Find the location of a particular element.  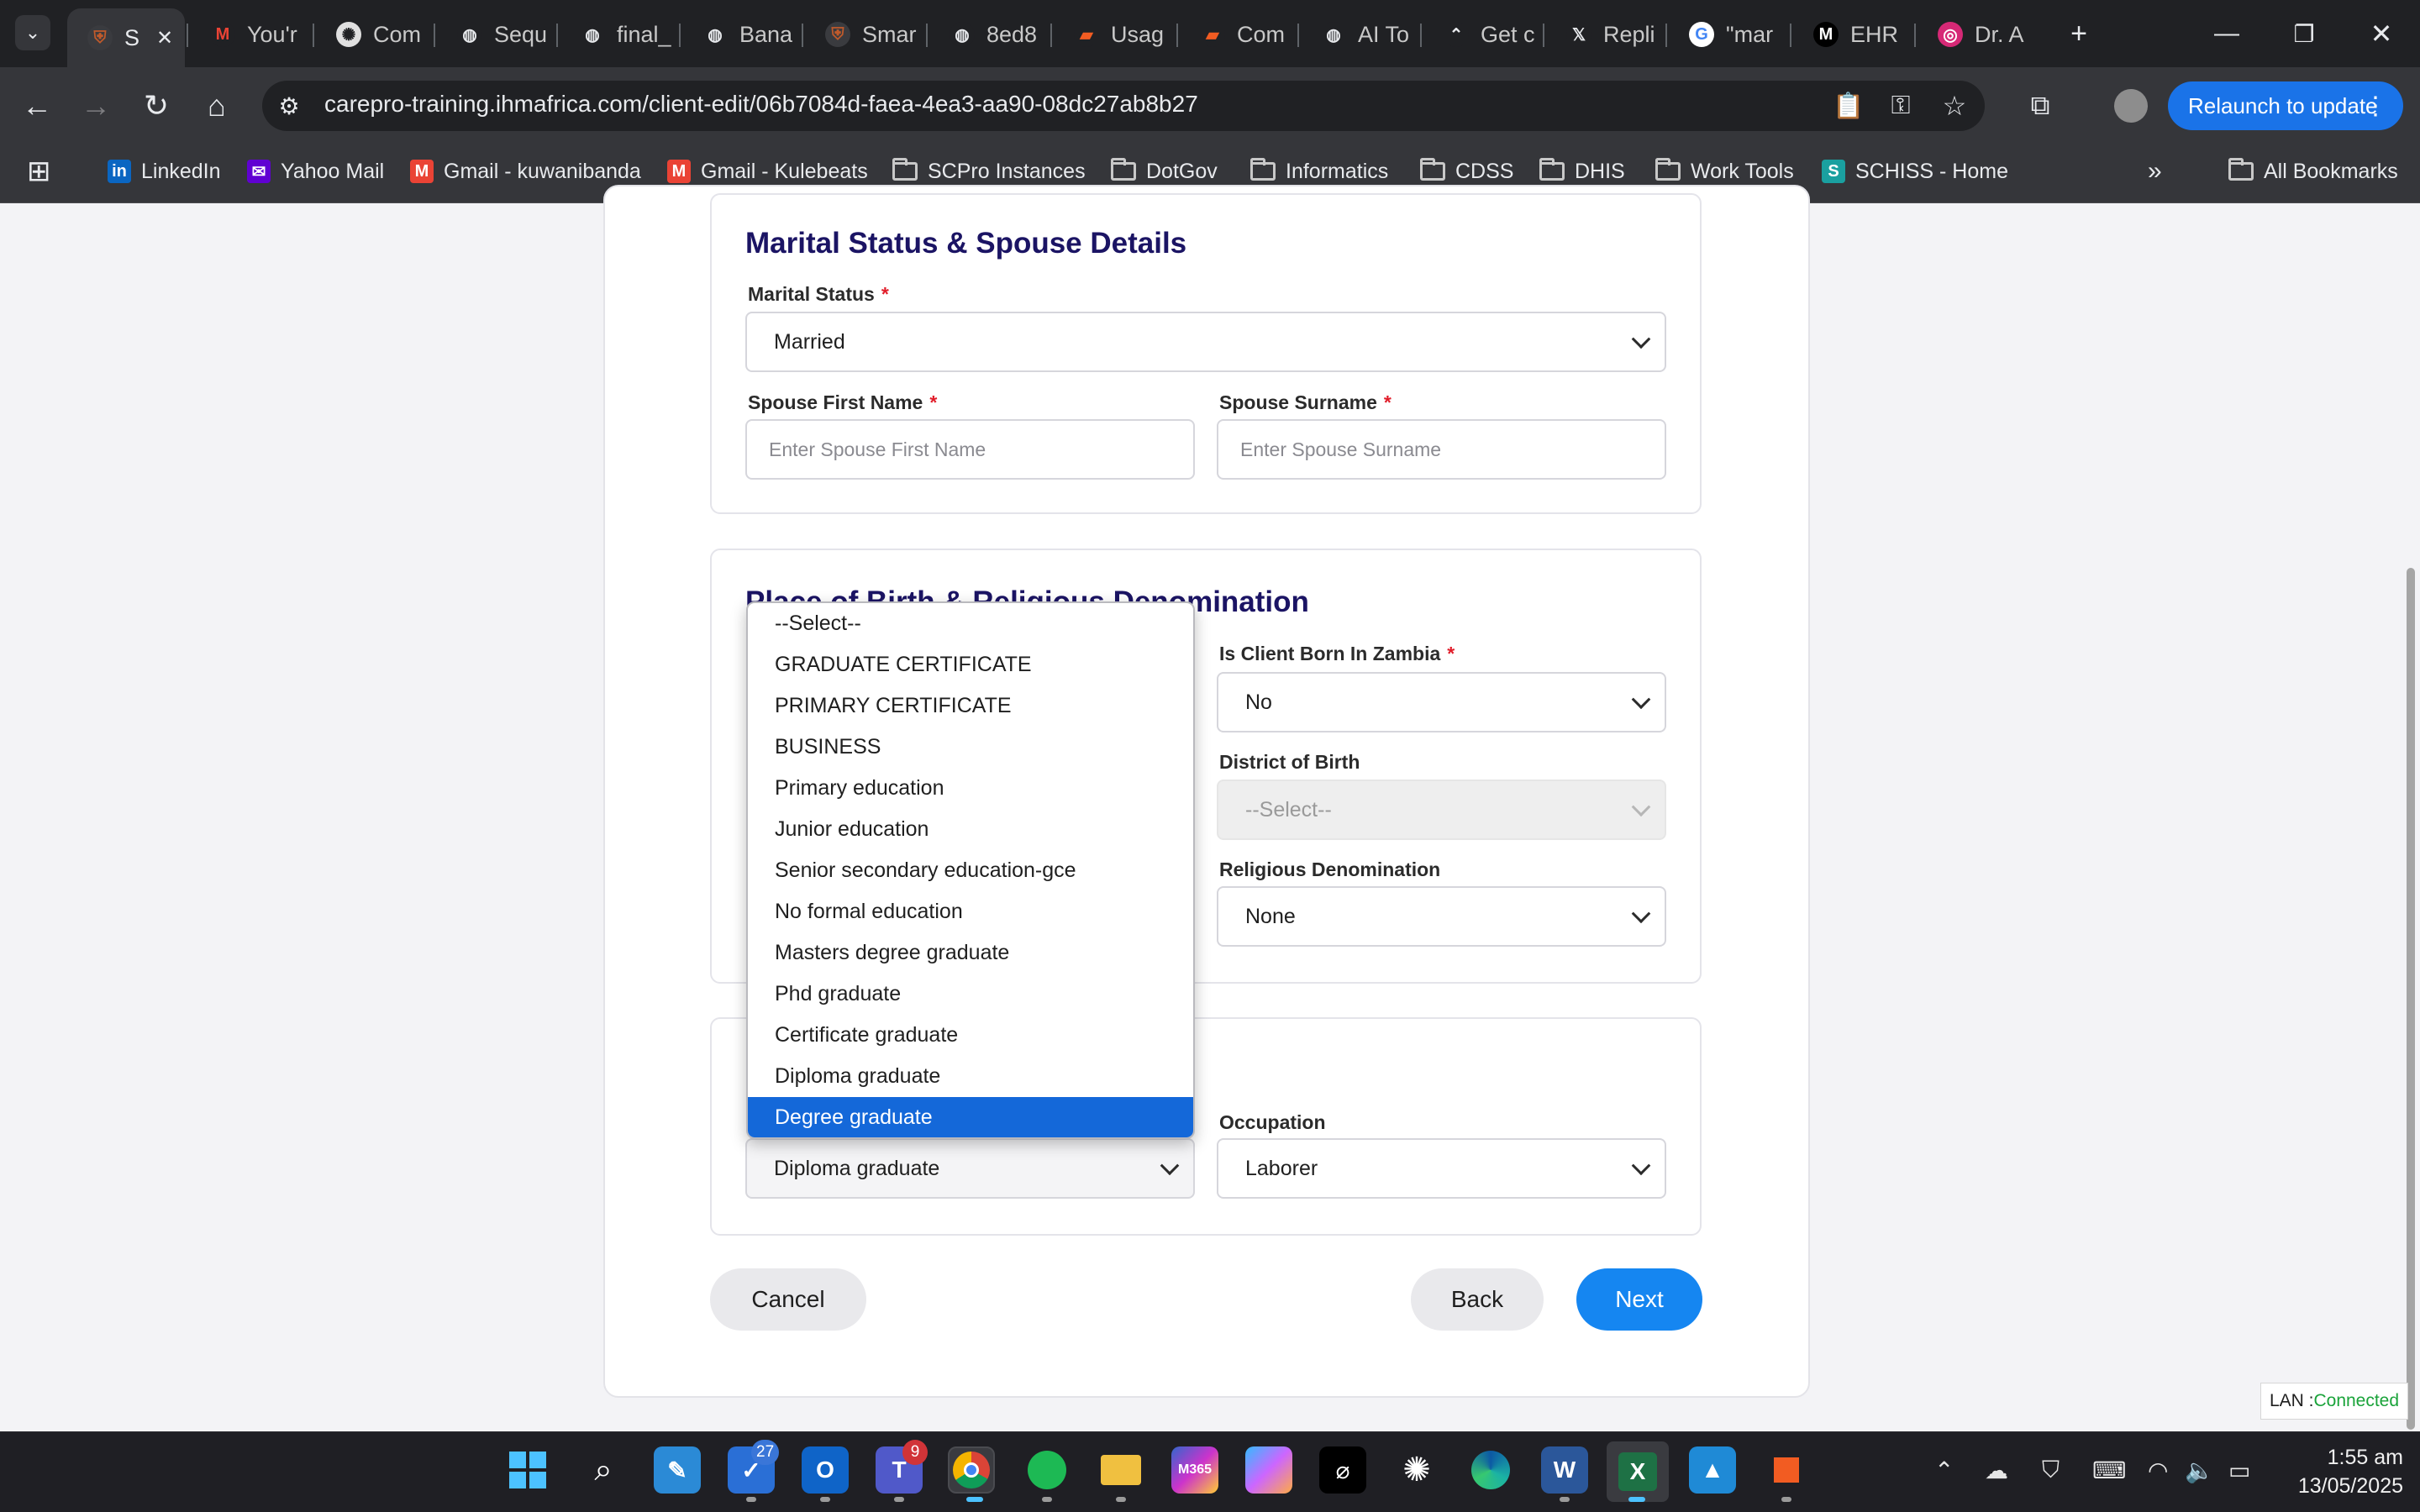

outlook-icon: O is located at coordinates (825, 1470).